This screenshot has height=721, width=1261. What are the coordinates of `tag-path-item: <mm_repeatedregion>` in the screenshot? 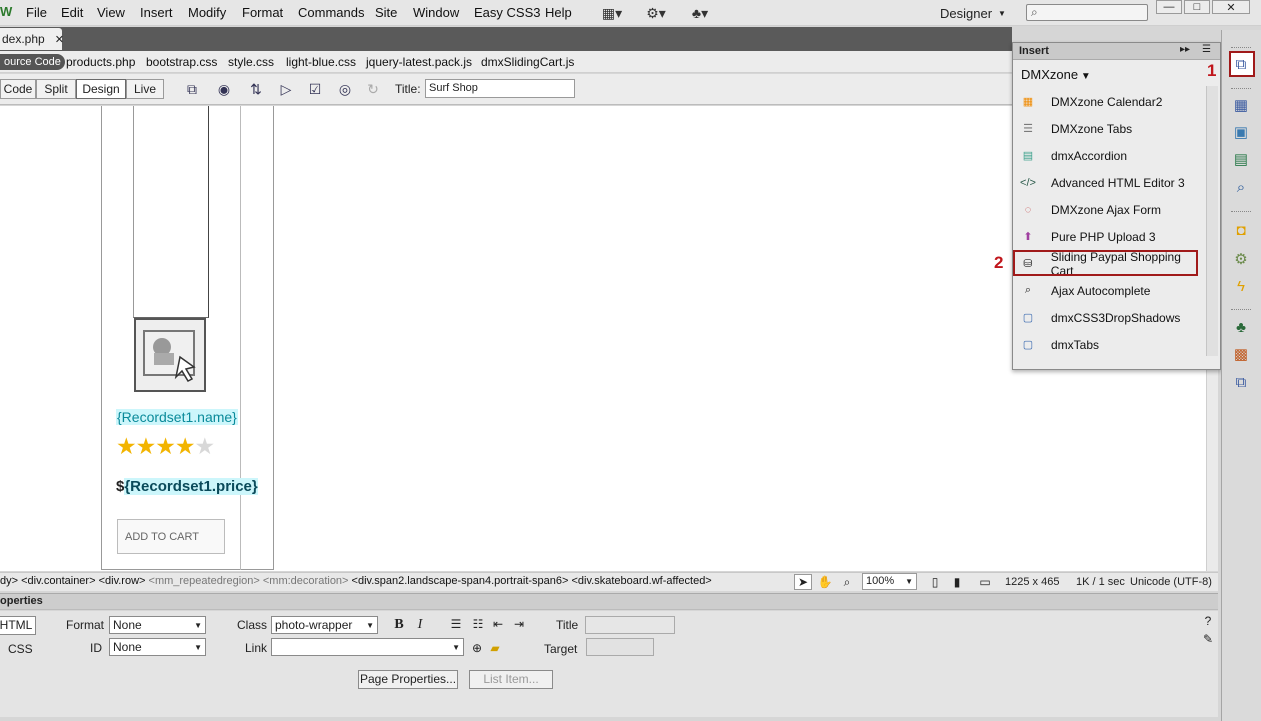 It's located at (204, 581).